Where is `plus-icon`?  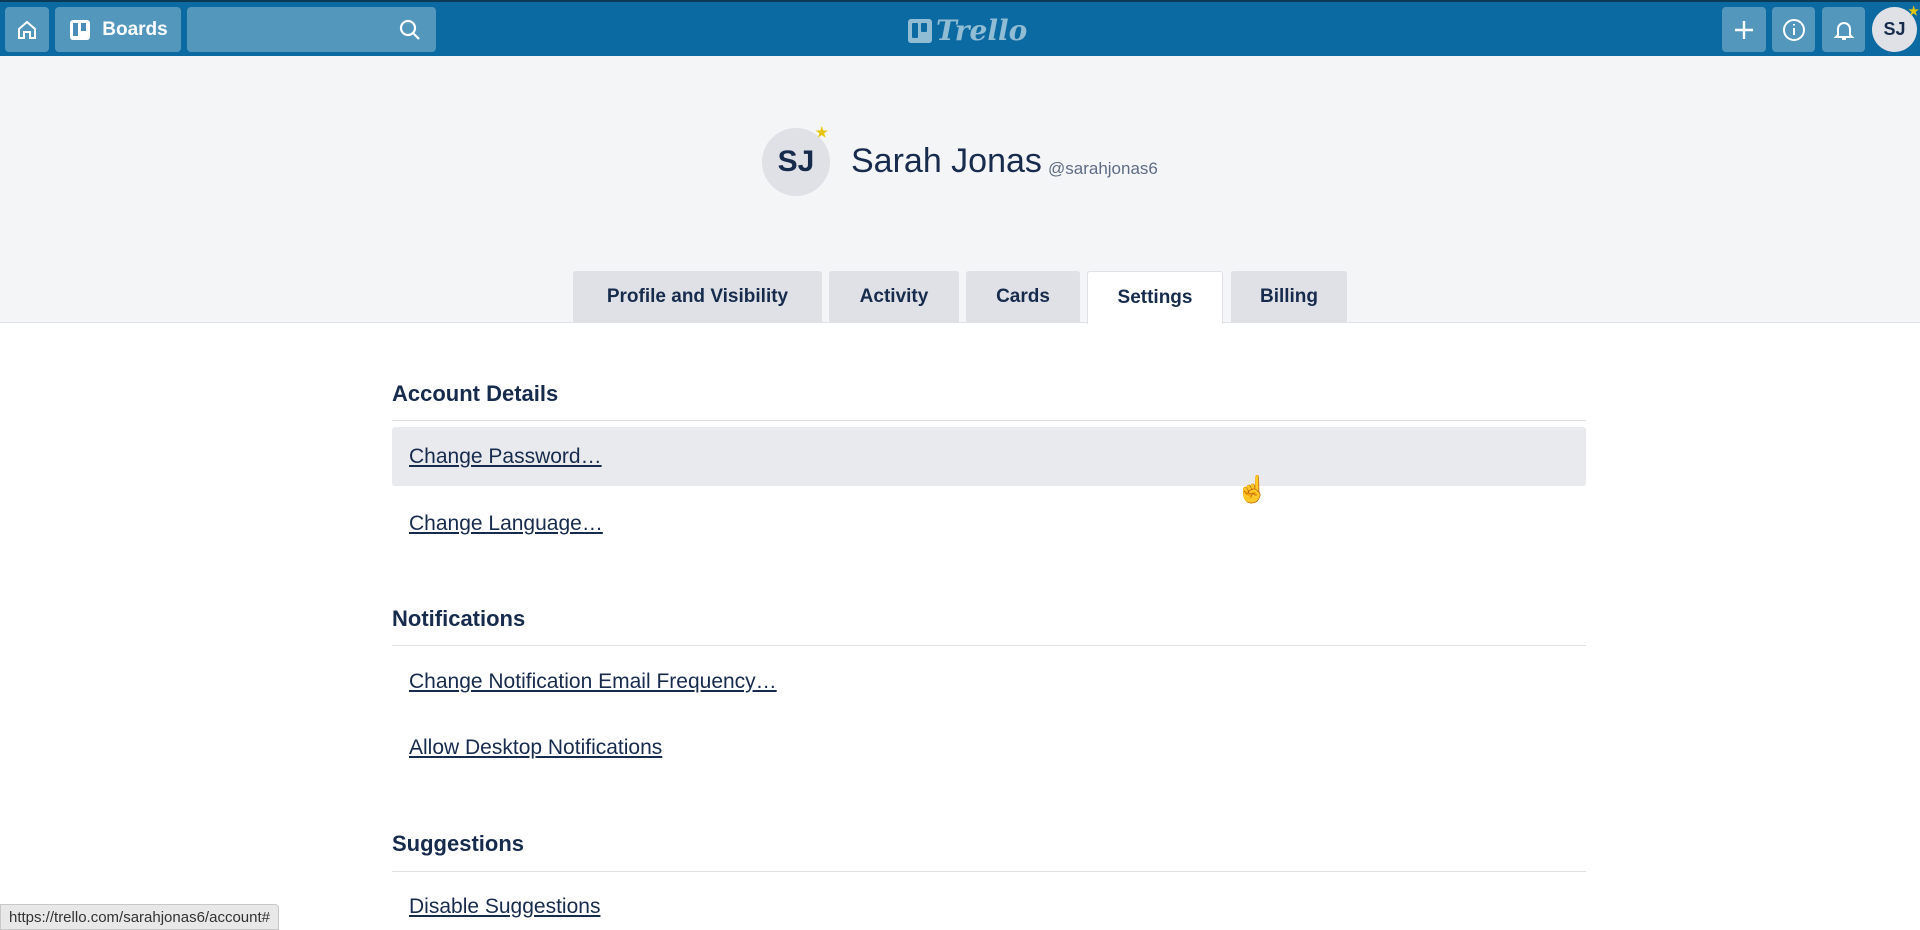
plus-icon is located at coordinates (1744, 29).